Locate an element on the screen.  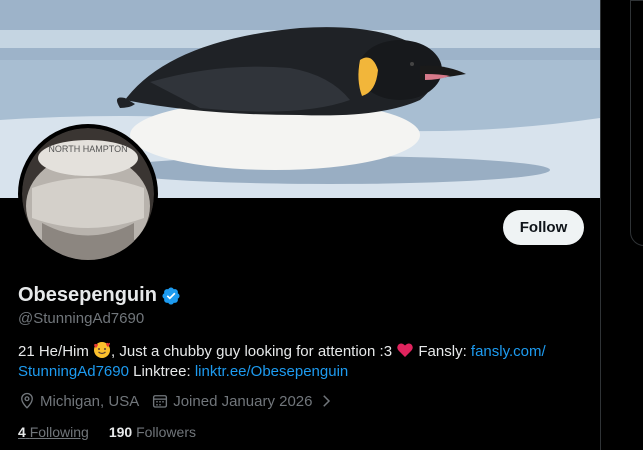
followers-label: Followers is located at coordinates (166, 432).